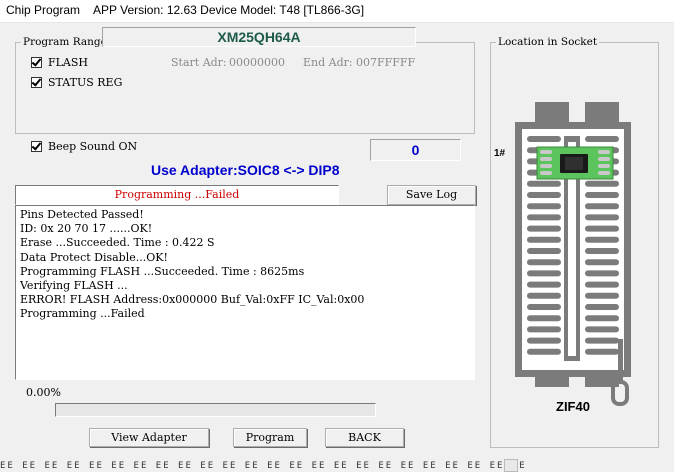  What do you see at coordinates (36, 82) in the screenshot?
I see `status-reg-checkbox` at bounding box center [36, 82].